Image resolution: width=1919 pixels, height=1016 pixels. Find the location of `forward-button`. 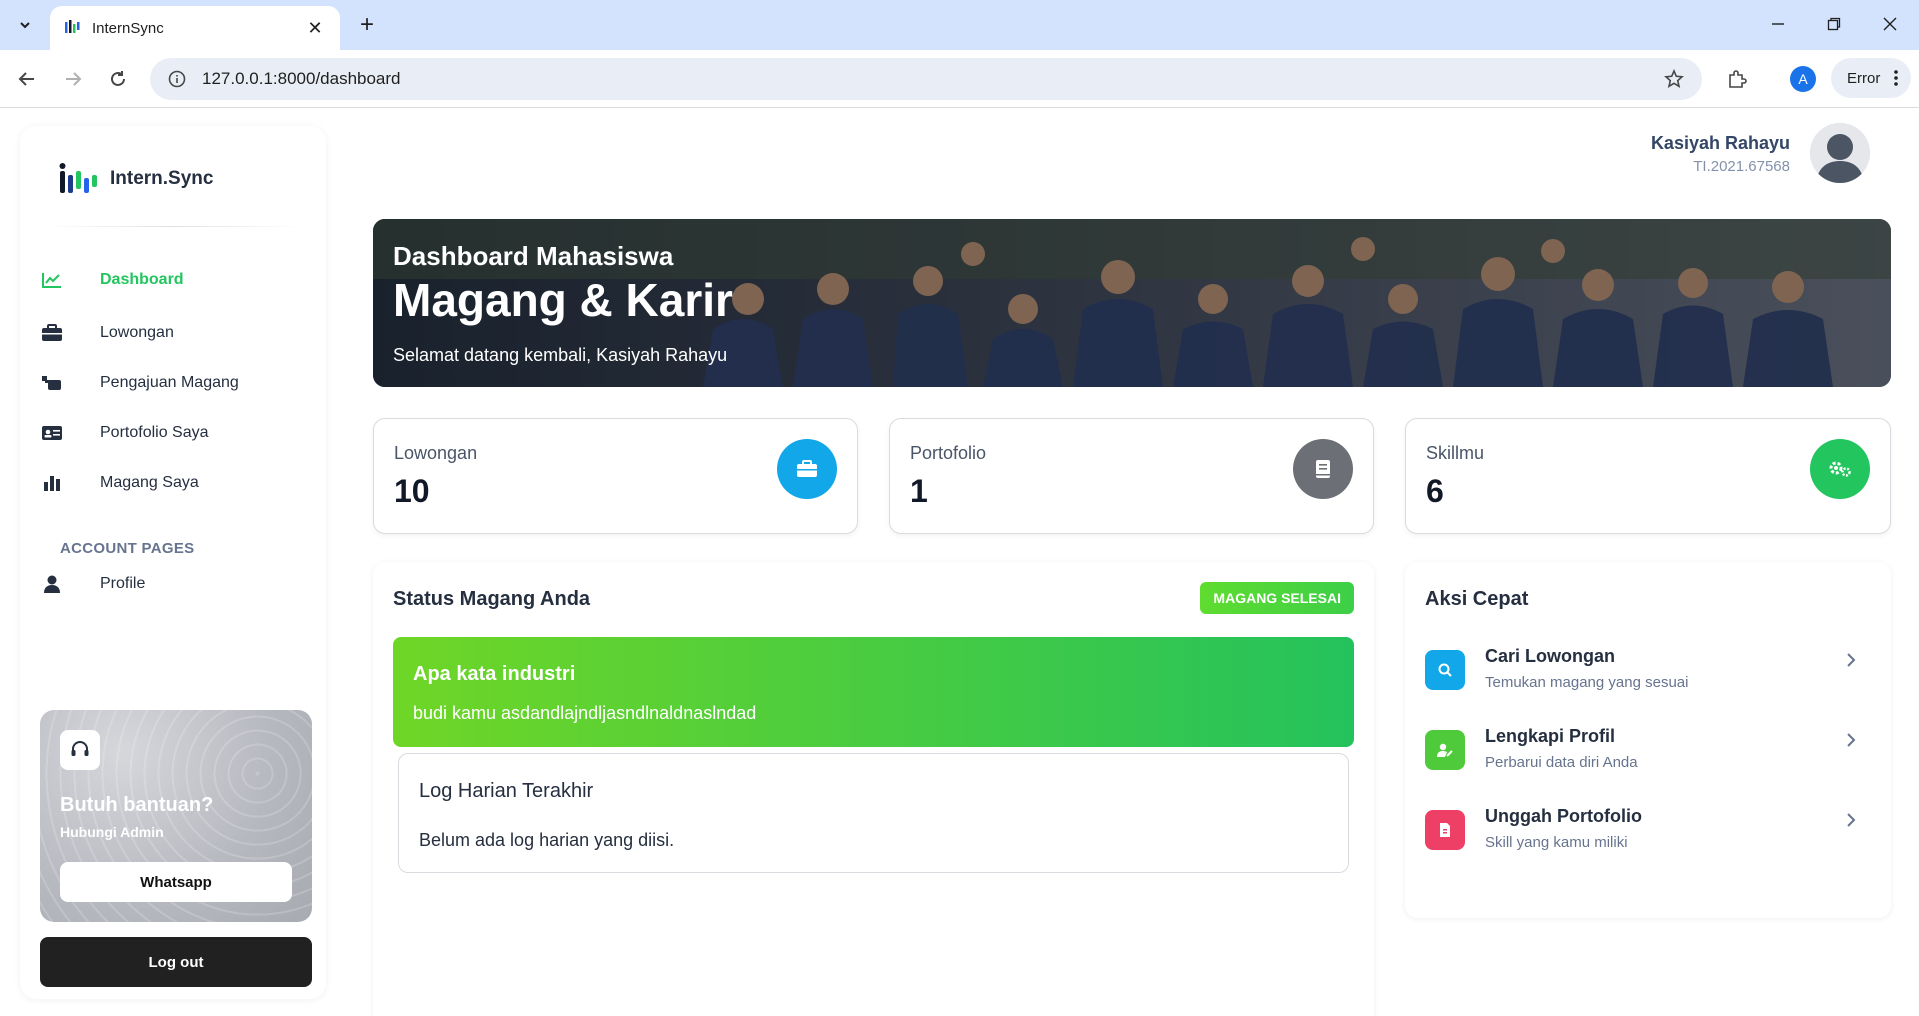

forward-button is located at coordinates (73, 79).